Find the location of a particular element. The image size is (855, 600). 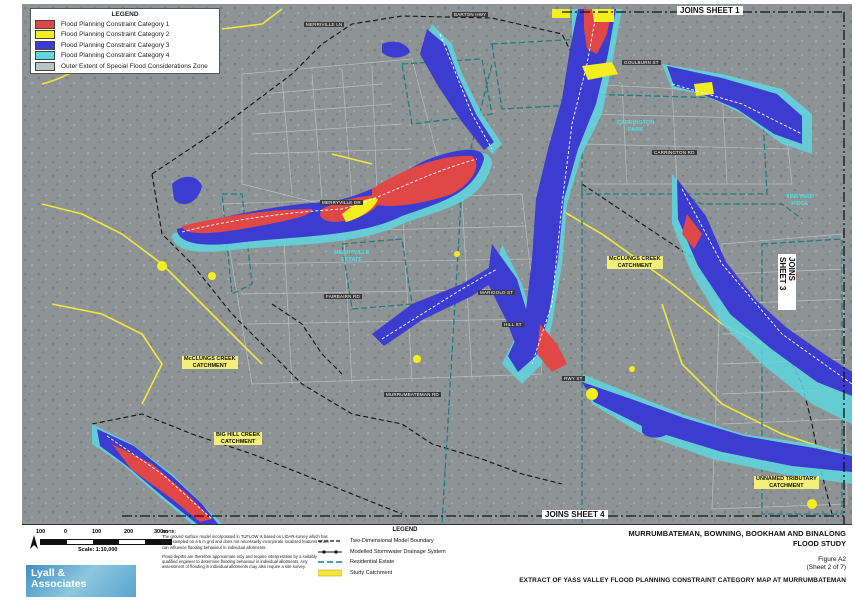

label-mcclungs-creek-left: McCLUNGS CREEK CATCHMENT is located at coordinates (210, 362).